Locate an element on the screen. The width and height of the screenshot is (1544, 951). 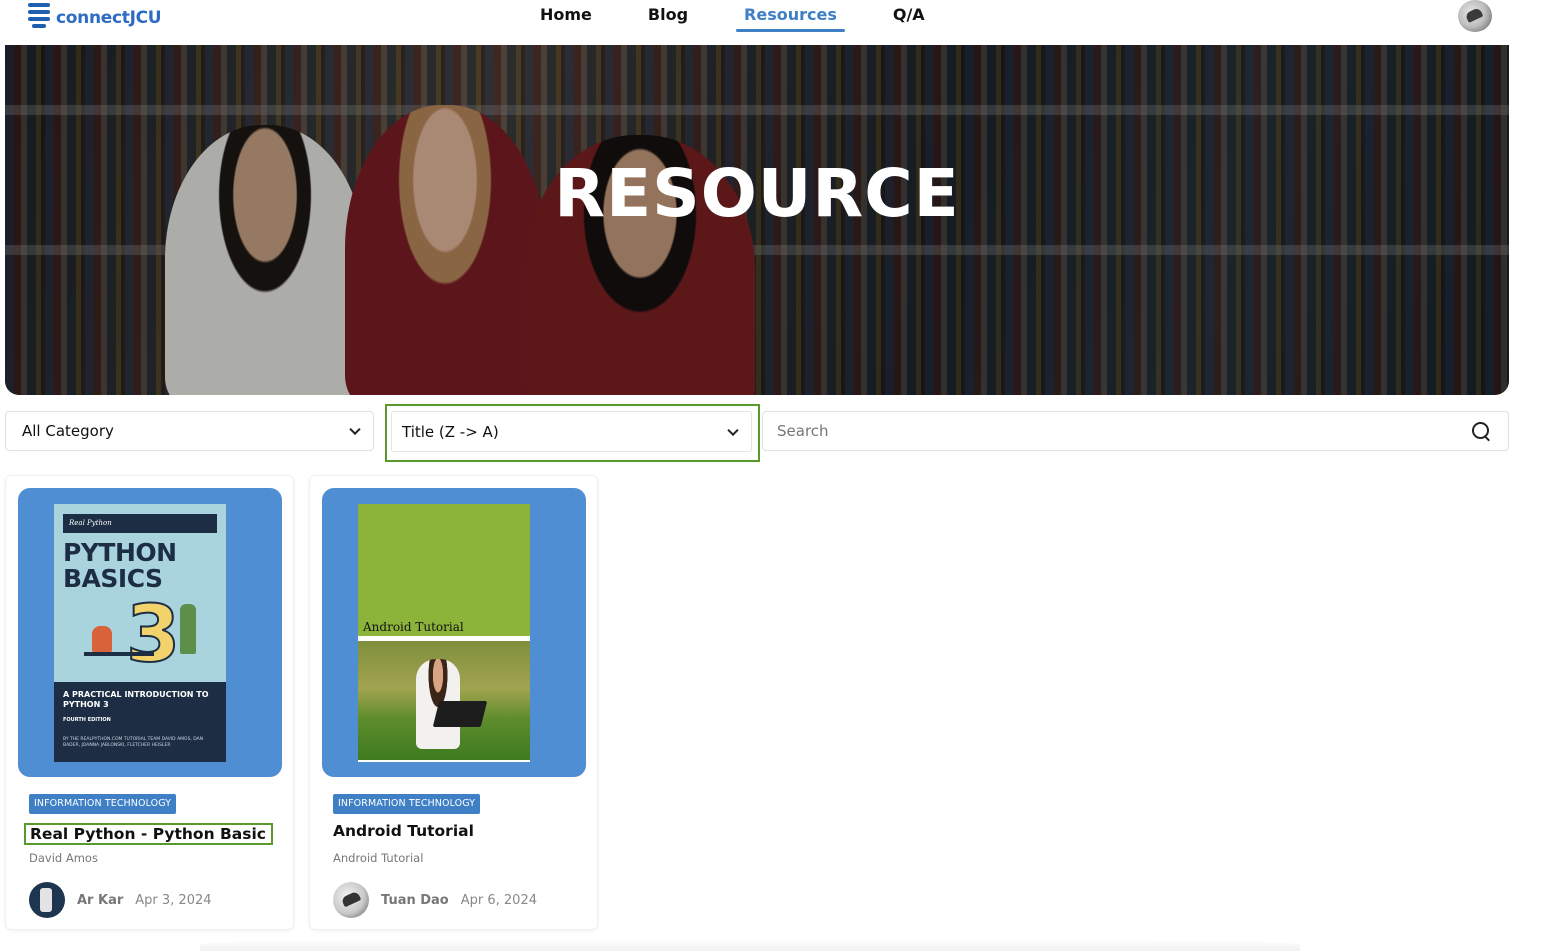
nav-home: Home is located at coordinates (566, 16).